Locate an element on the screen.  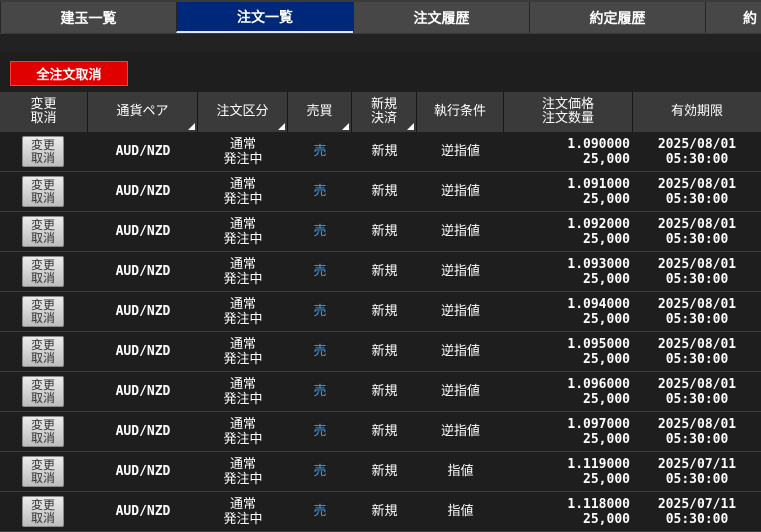
order-price: 1.090000 is located at coordinates (598, 144).